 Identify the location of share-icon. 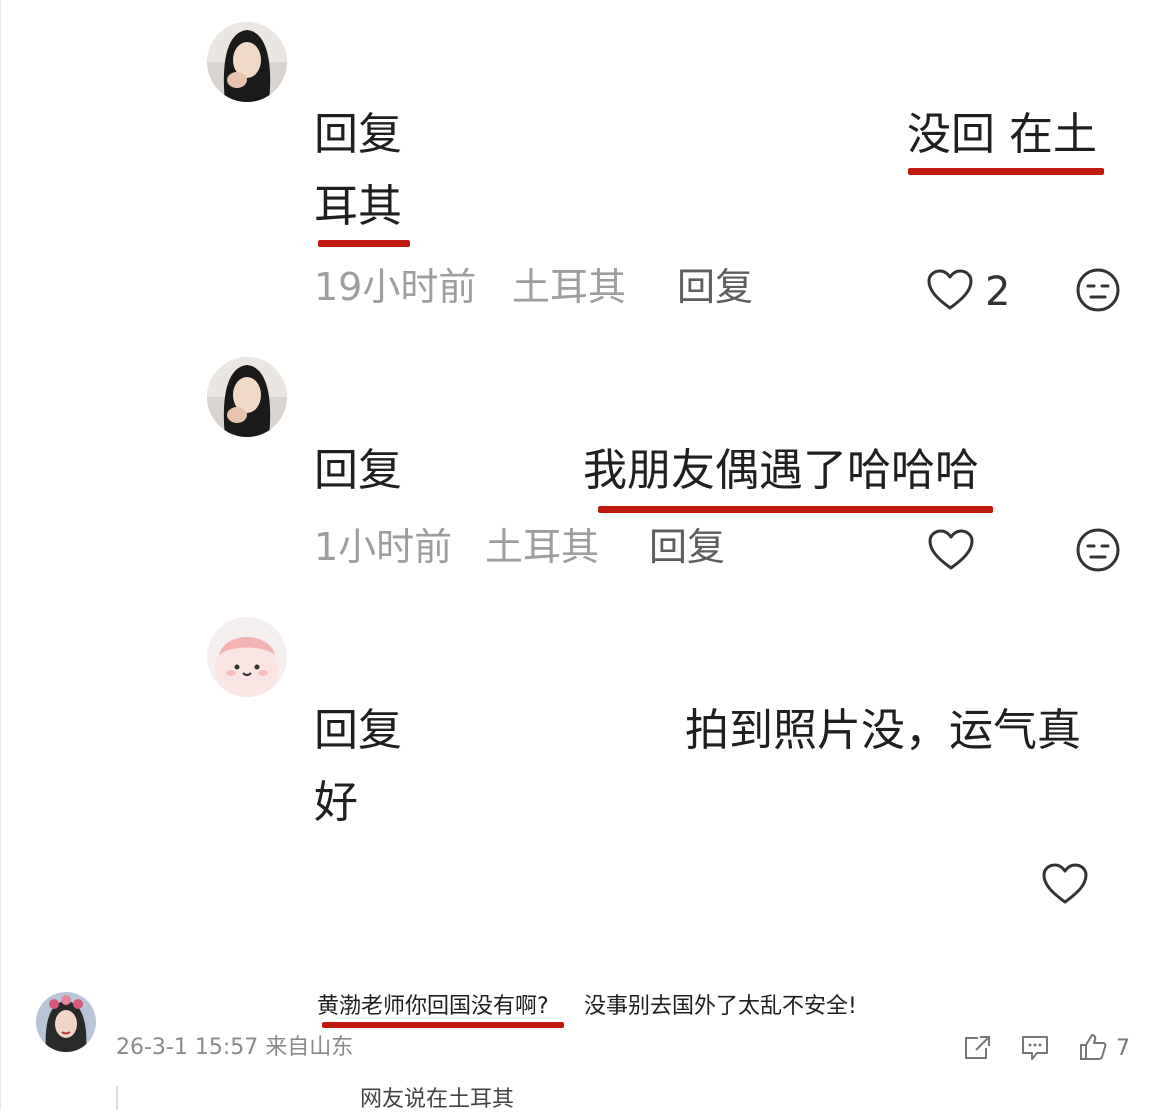
(977, 1048).